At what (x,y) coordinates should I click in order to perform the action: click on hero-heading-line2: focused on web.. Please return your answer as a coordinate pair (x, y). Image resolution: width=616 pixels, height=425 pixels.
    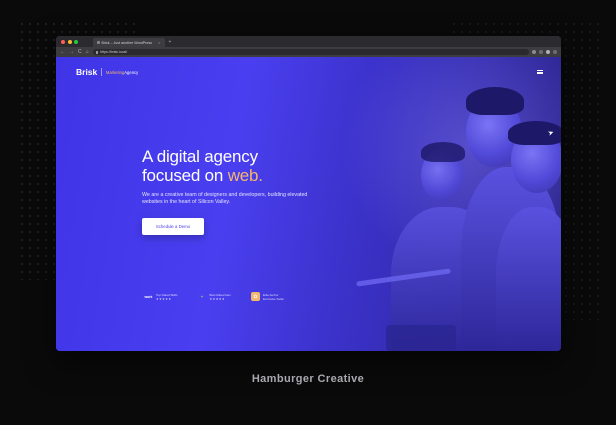
    Looking at the image, I should click on (242, 175).